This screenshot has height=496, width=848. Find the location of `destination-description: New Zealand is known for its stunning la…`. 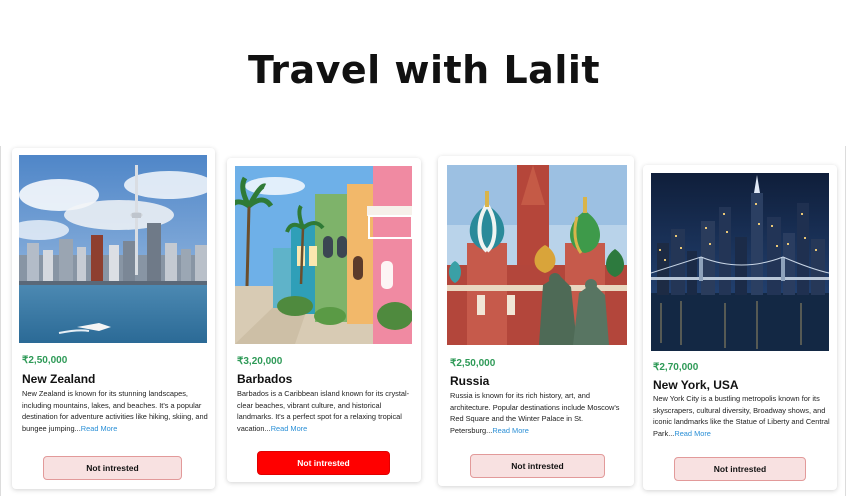

destination-description: New Zealand is known for its stunning la… is located at coordinates (115, 411).